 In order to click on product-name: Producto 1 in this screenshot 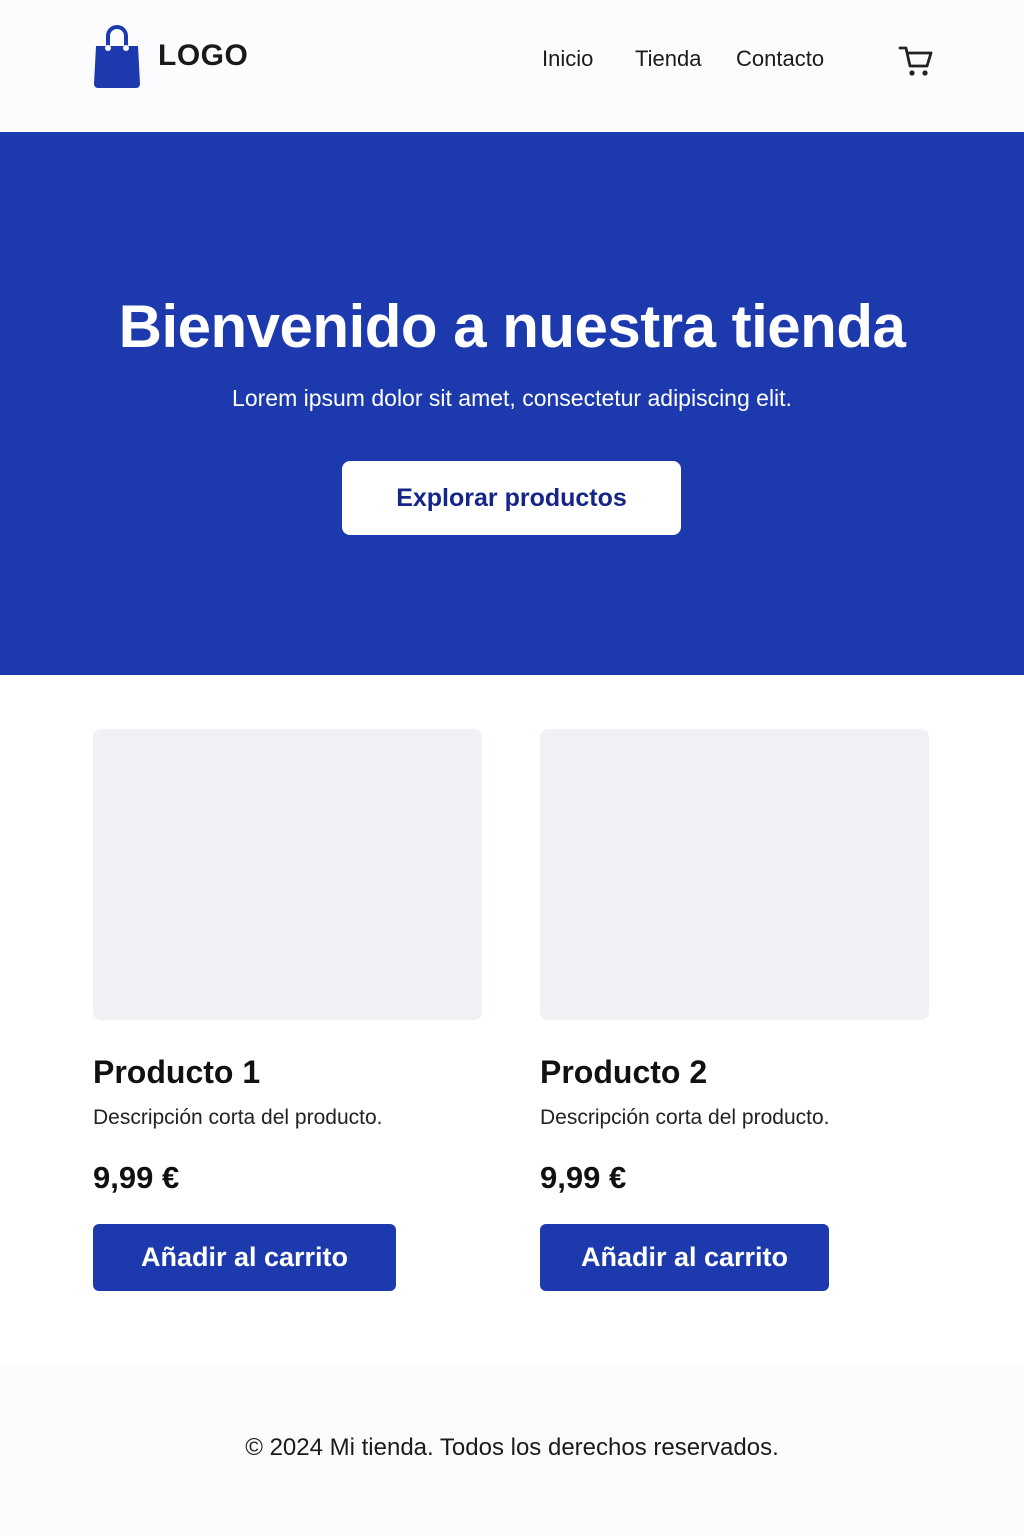, I will do `click(288, 1072)`.